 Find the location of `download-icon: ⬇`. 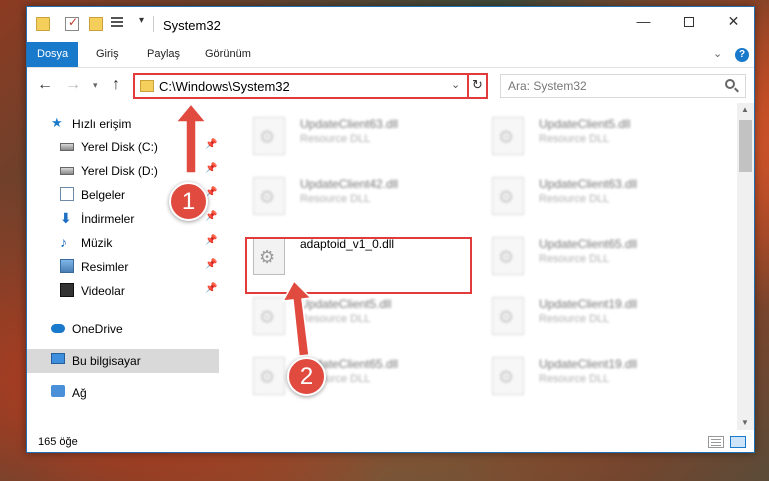

download-icon: ⬇ is located at coordinates (66, 218).